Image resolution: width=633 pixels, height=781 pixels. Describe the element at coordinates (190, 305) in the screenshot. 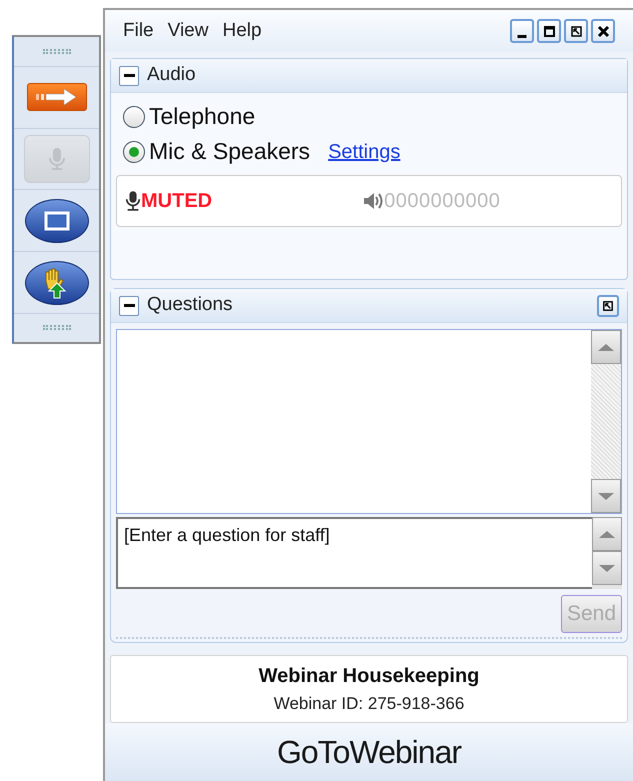

I see `section-title: Questions` at that location.